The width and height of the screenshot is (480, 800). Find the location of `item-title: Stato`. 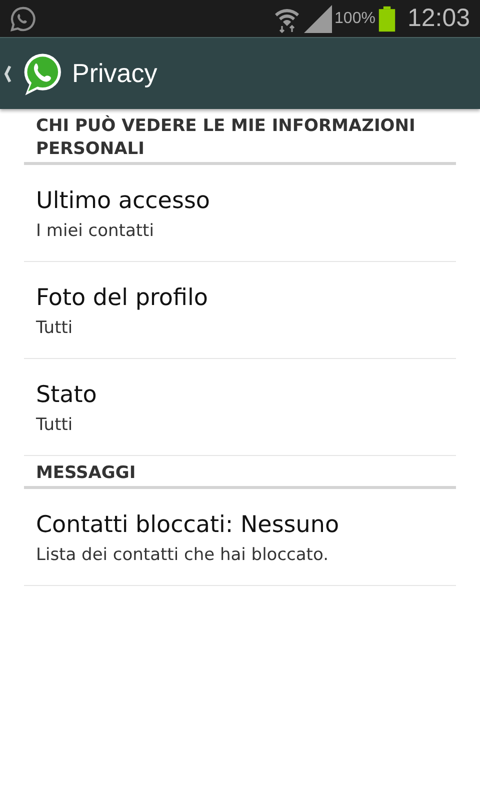

item-title: Stato is located at coordinates (67, 395).